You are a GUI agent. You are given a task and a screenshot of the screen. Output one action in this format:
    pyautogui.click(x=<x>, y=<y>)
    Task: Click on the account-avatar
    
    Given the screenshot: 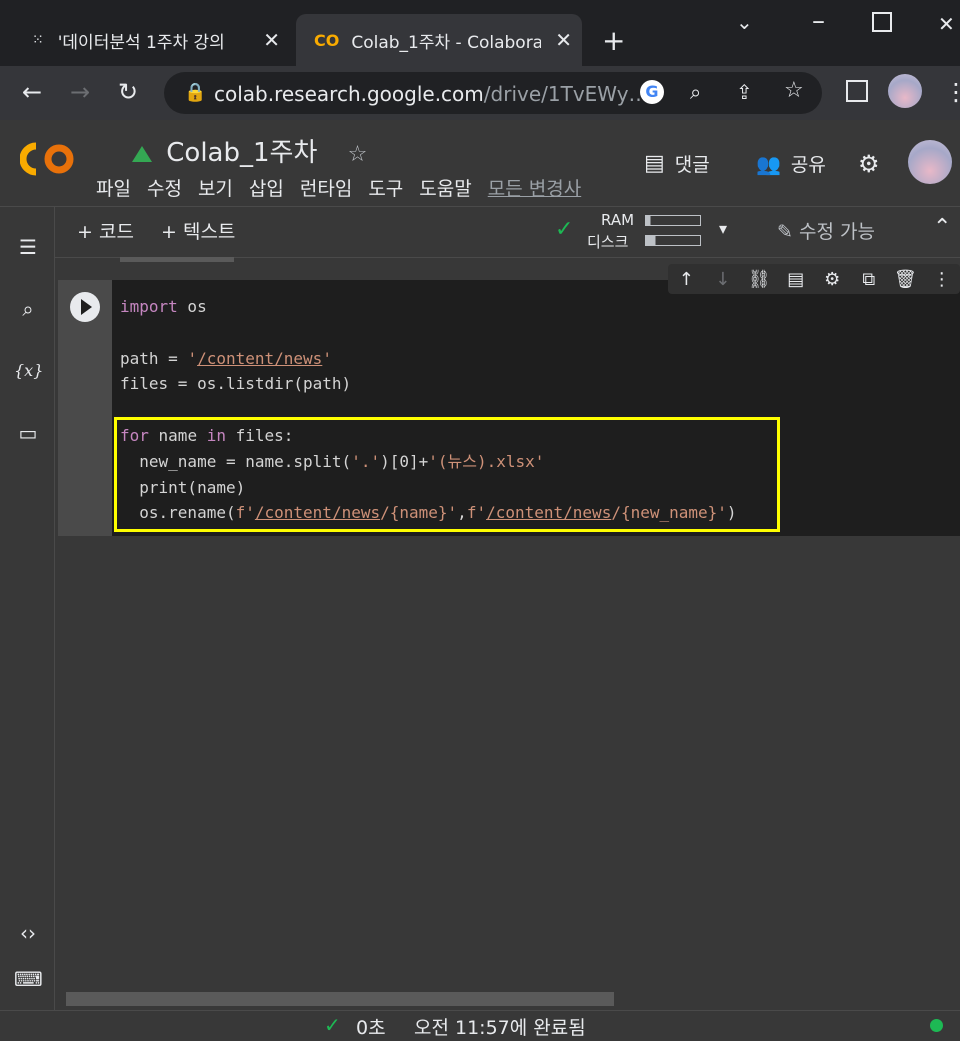 What is the action you would take?
    pyautogui.click(x=930, y=162)
    